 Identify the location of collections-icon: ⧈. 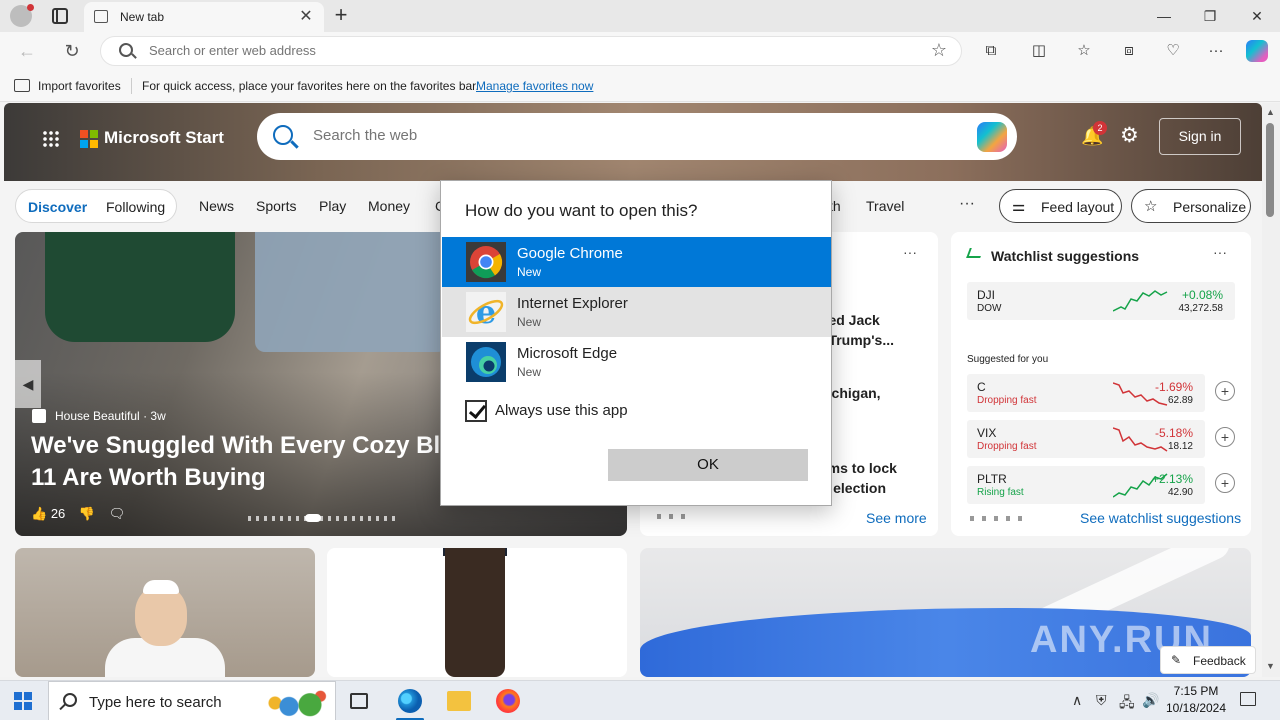
(1129, 51).